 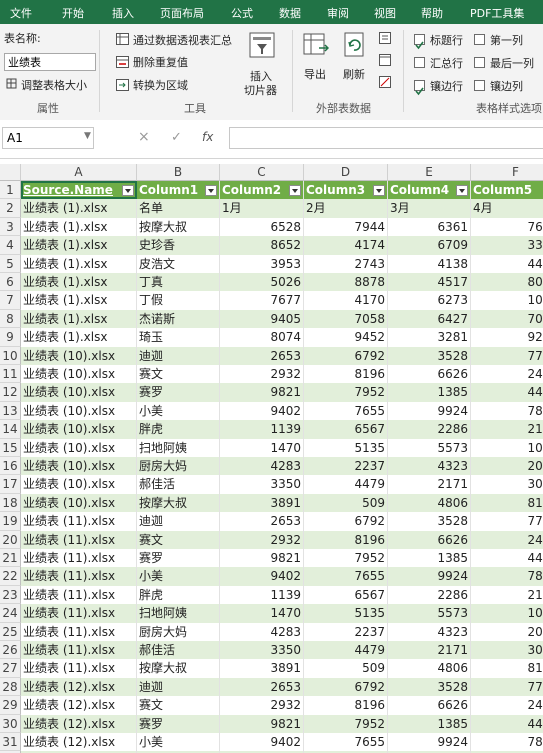 What do you see at coordinates (262, 245) in the screenshot?
I see `table-cell: 8652` at bounding box center [262, 245].